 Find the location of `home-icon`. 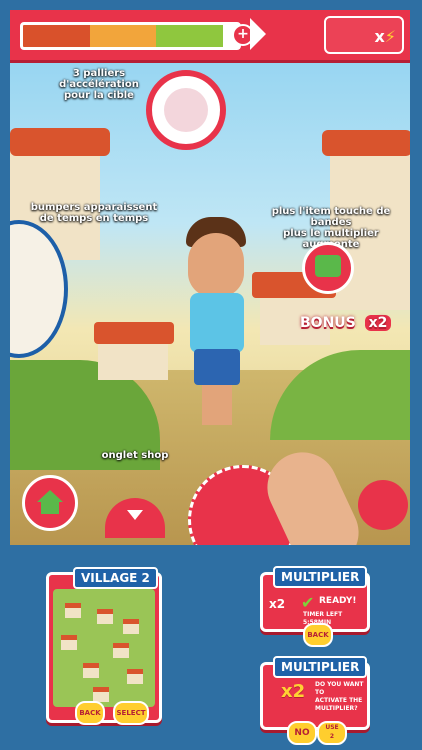

home-icon is located at coordinates (50, 502).